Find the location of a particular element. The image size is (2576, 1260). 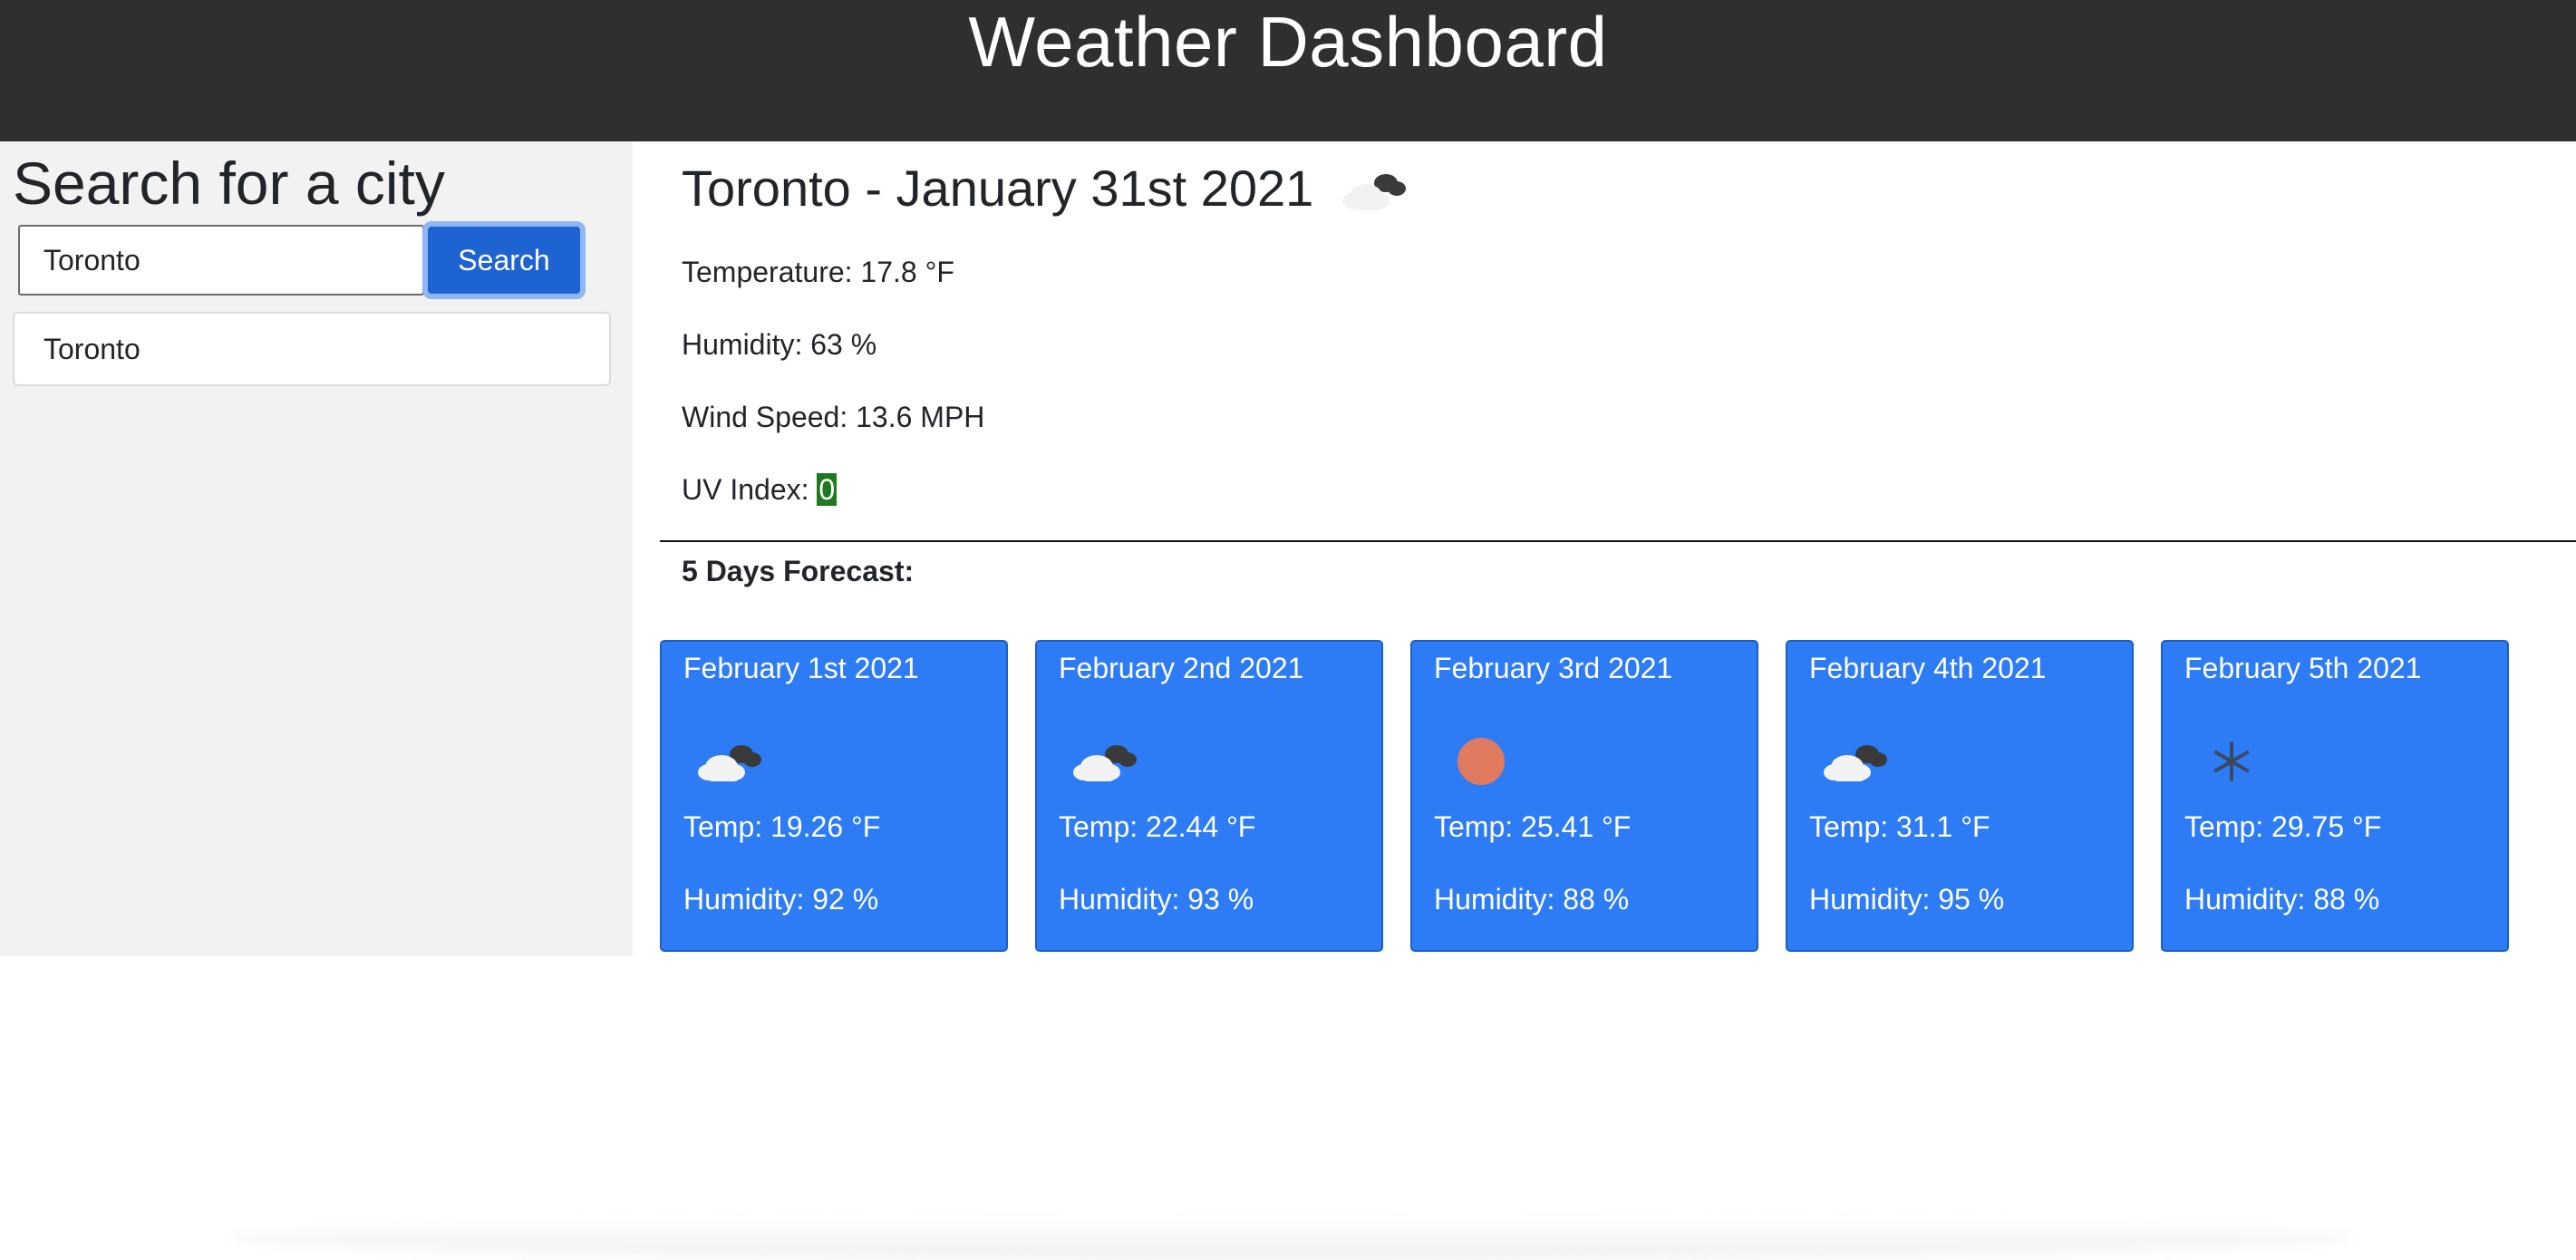

app-title: Weather Dashboard is located at coordinates (1288, 42).